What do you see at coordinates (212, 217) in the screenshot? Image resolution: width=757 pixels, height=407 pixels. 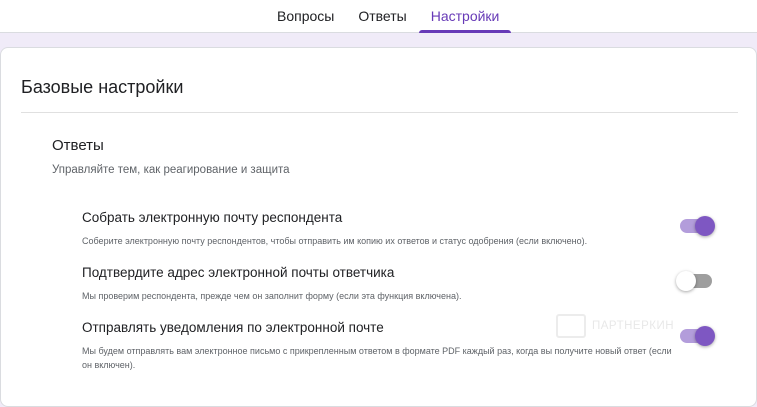 I see `setting-label: Собрать электронную почту респондента` at bounding box center [212, 217].